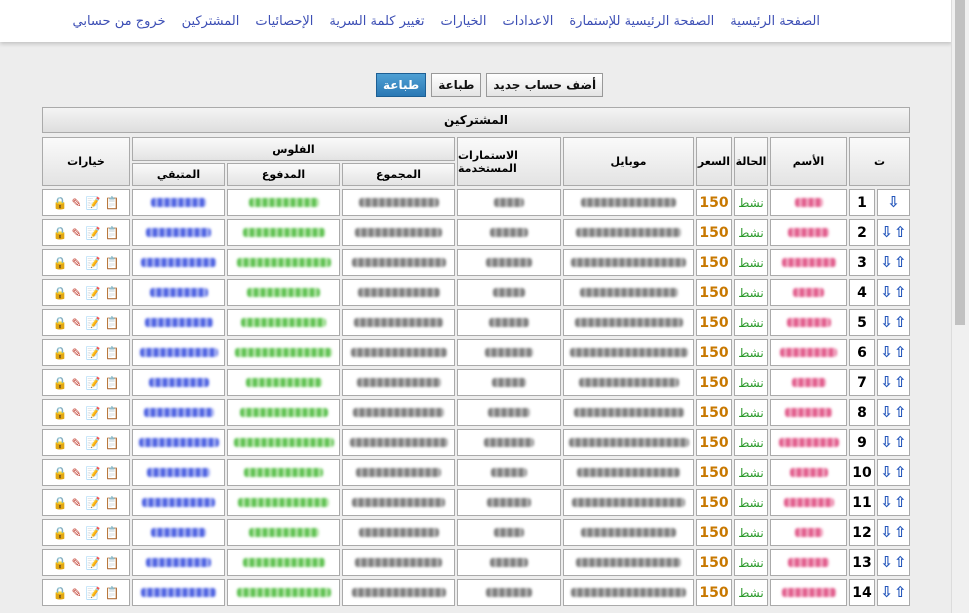  What do you see at coordinates (775, 21) in the screenshot?
I see `nav-home: الصفحة الرئيسية` at bounding box center [775, 21].